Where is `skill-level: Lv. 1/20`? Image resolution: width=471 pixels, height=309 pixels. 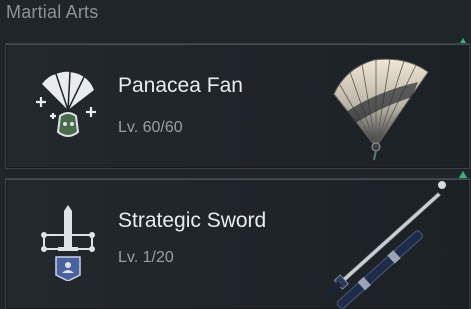 skill-level: Lv. 1/20 is located at coordinates (146, 257).